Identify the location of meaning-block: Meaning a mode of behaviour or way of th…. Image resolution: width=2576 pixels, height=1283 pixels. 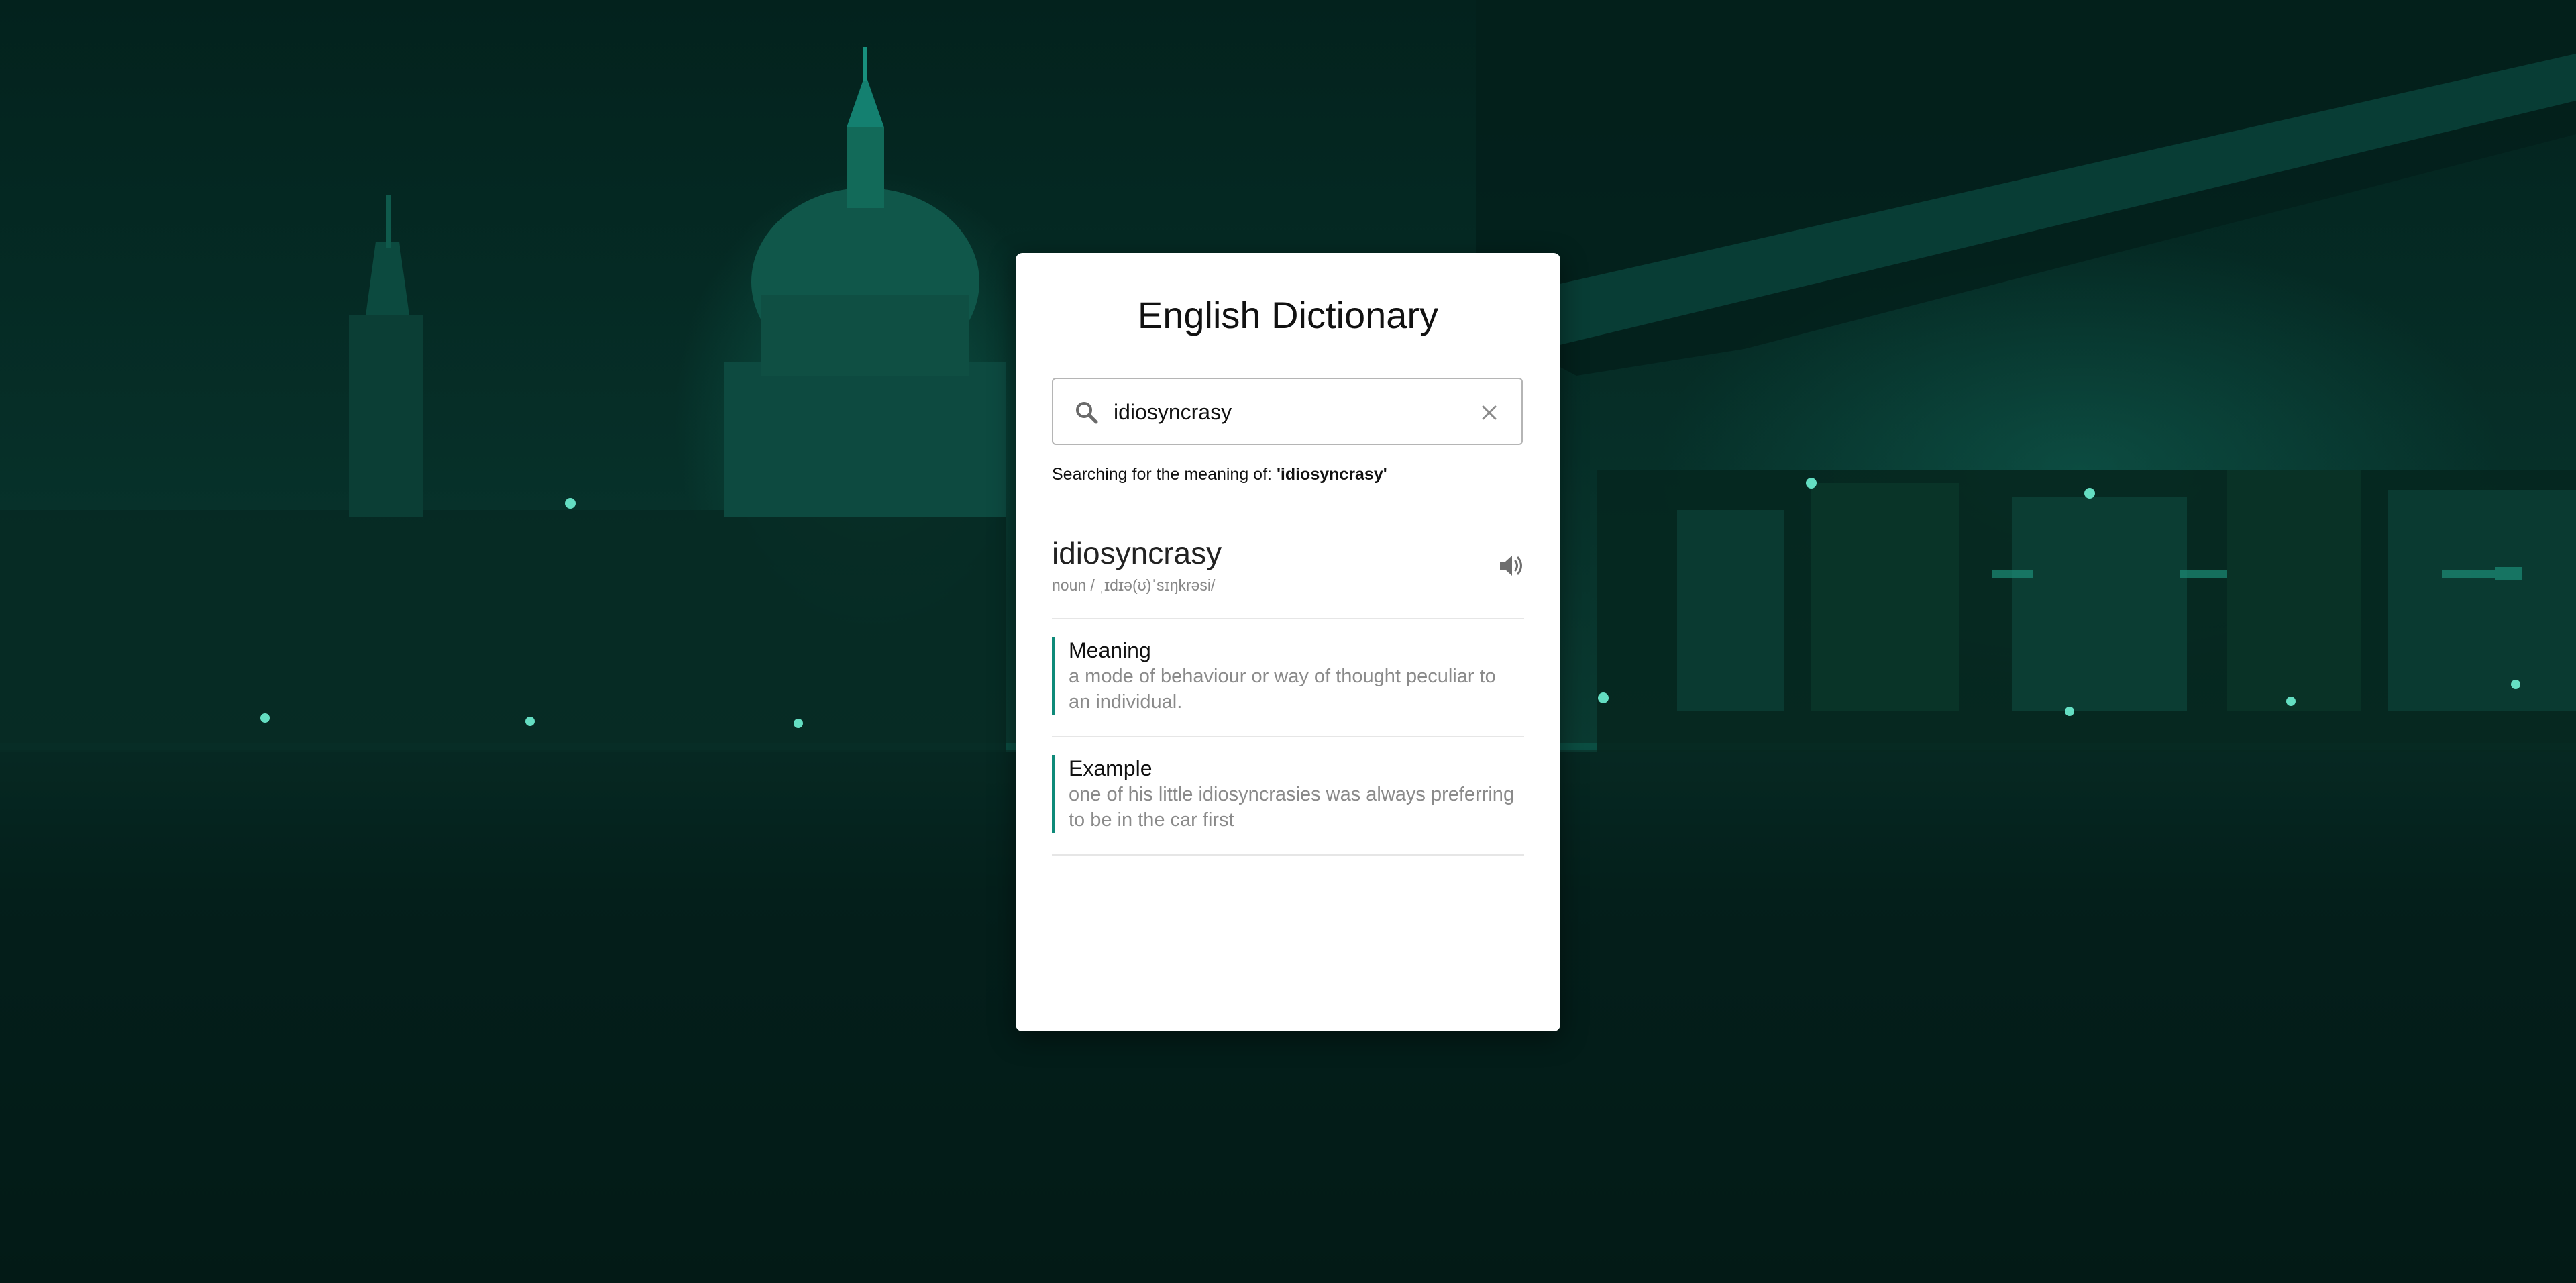
(1288, 676).